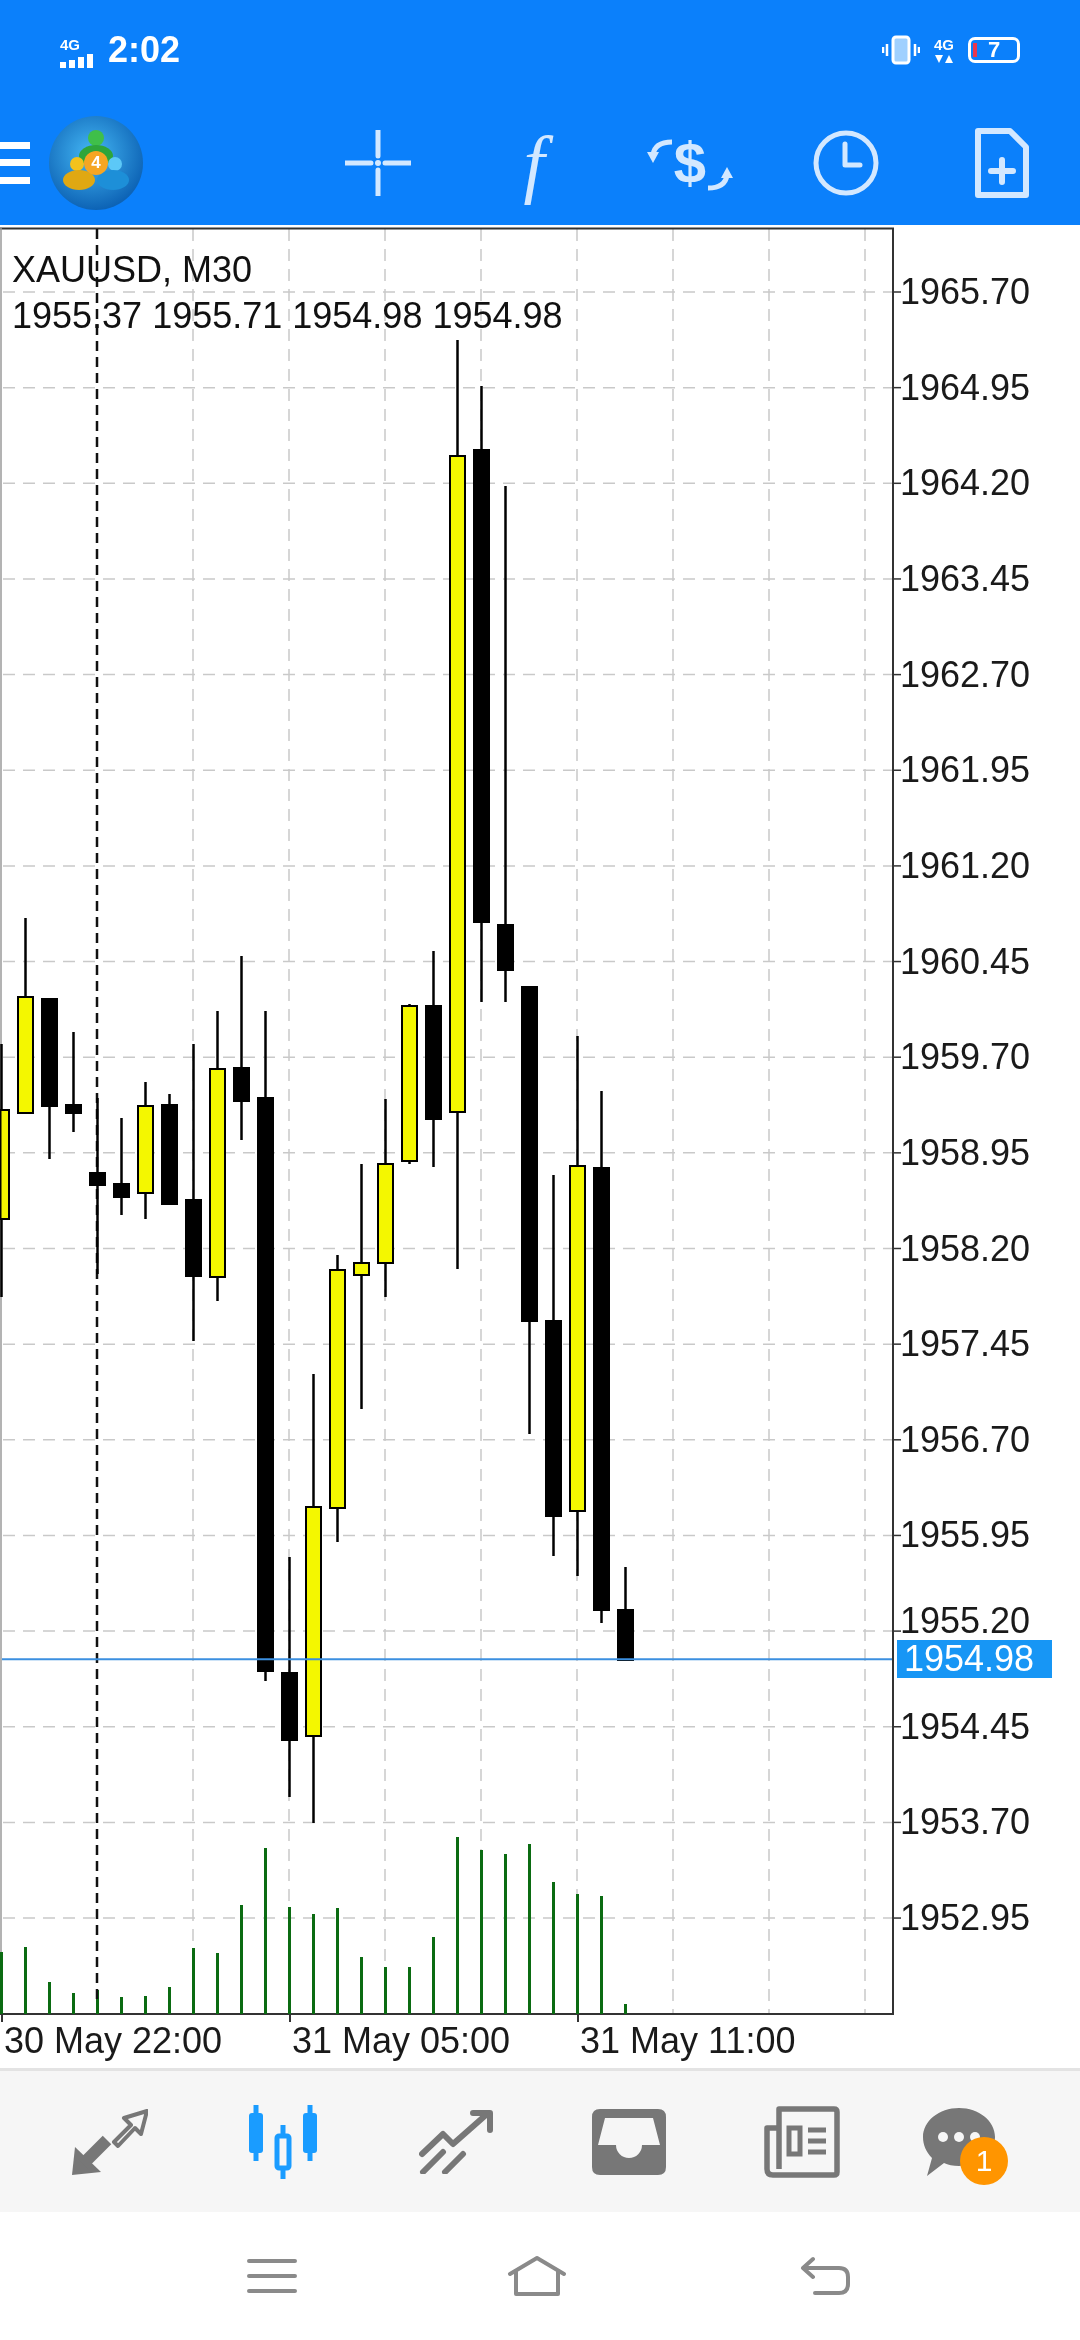 Image resolution: width=1080 pixels, height=2340 pixels. Describe the element at coordinates (959, 2141) in the screenshot. I see `chat-tab: 1` at that location.